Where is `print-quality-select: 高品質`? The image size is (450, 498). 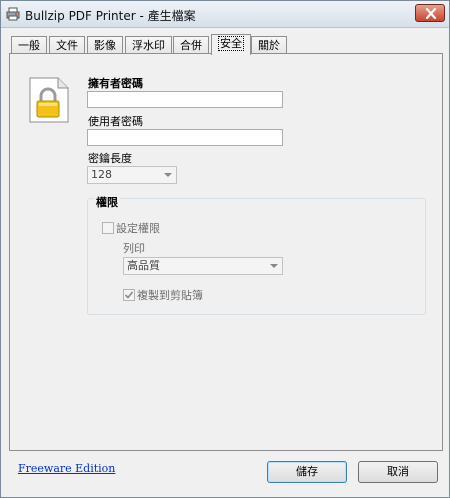 print-quality-select: 高品質 is located at coordinates (203, 266).